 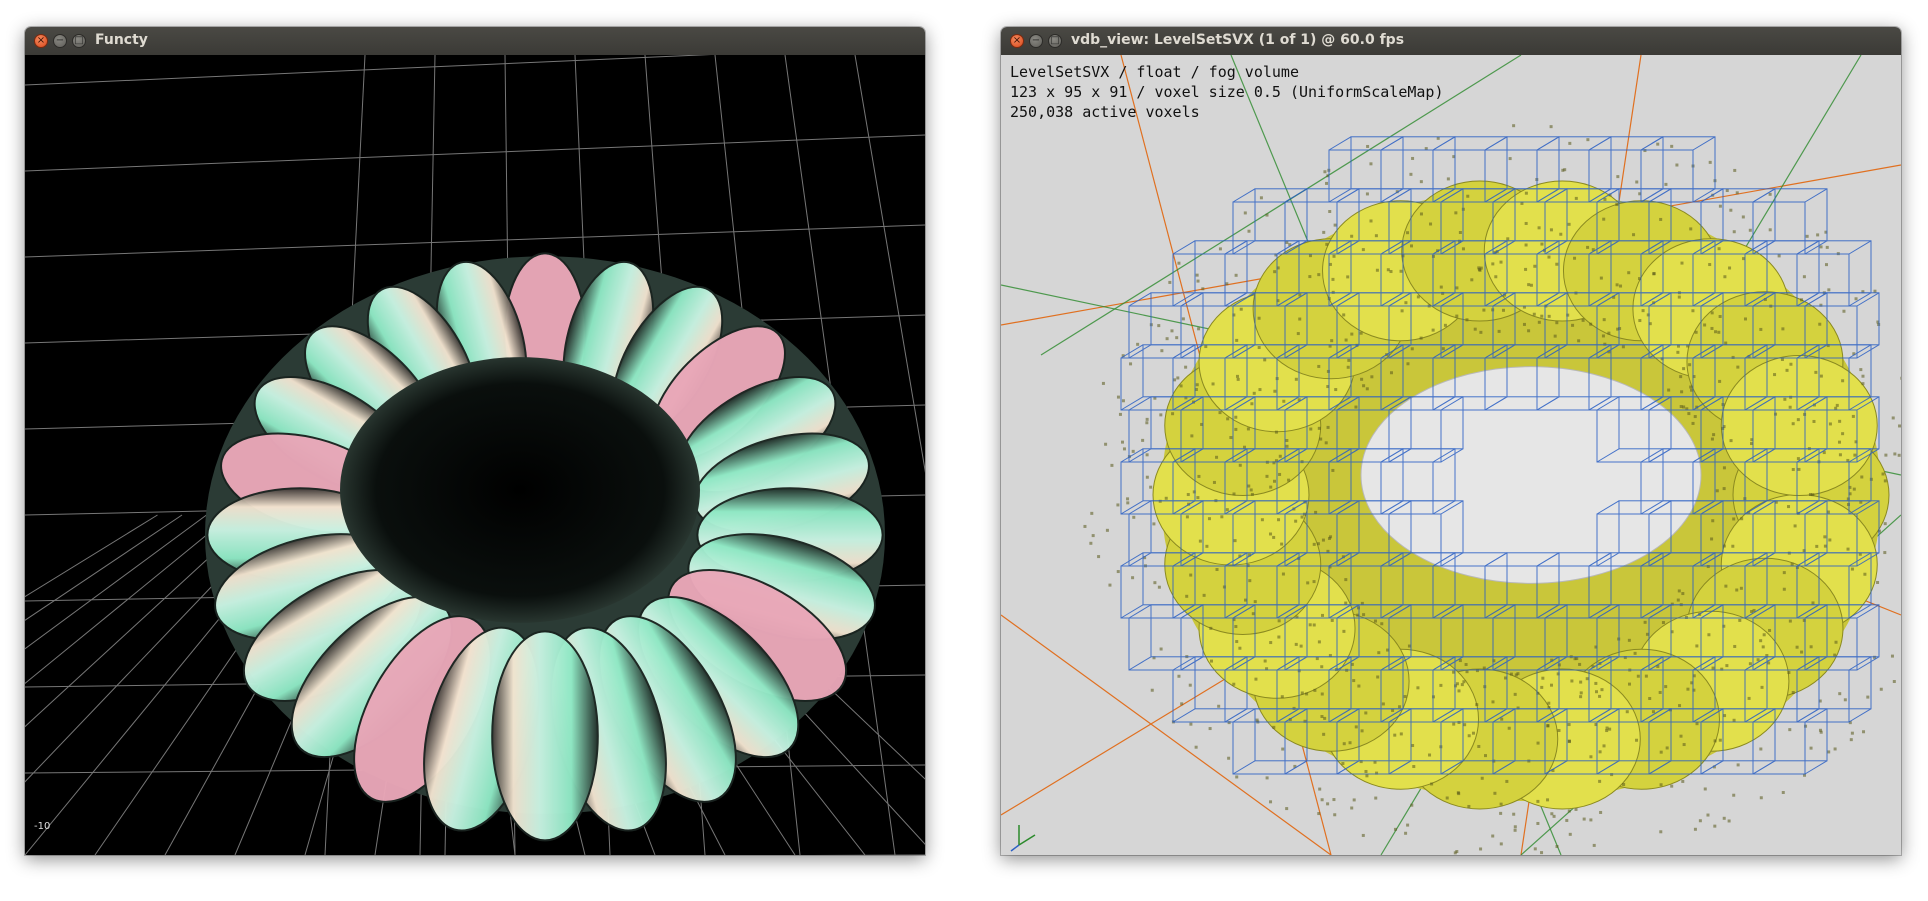 What do you see at coordinates (475, 41) in the screenshot?
I see `functy-titlebar: × − □ Functy` at bounding box center [475, 41].